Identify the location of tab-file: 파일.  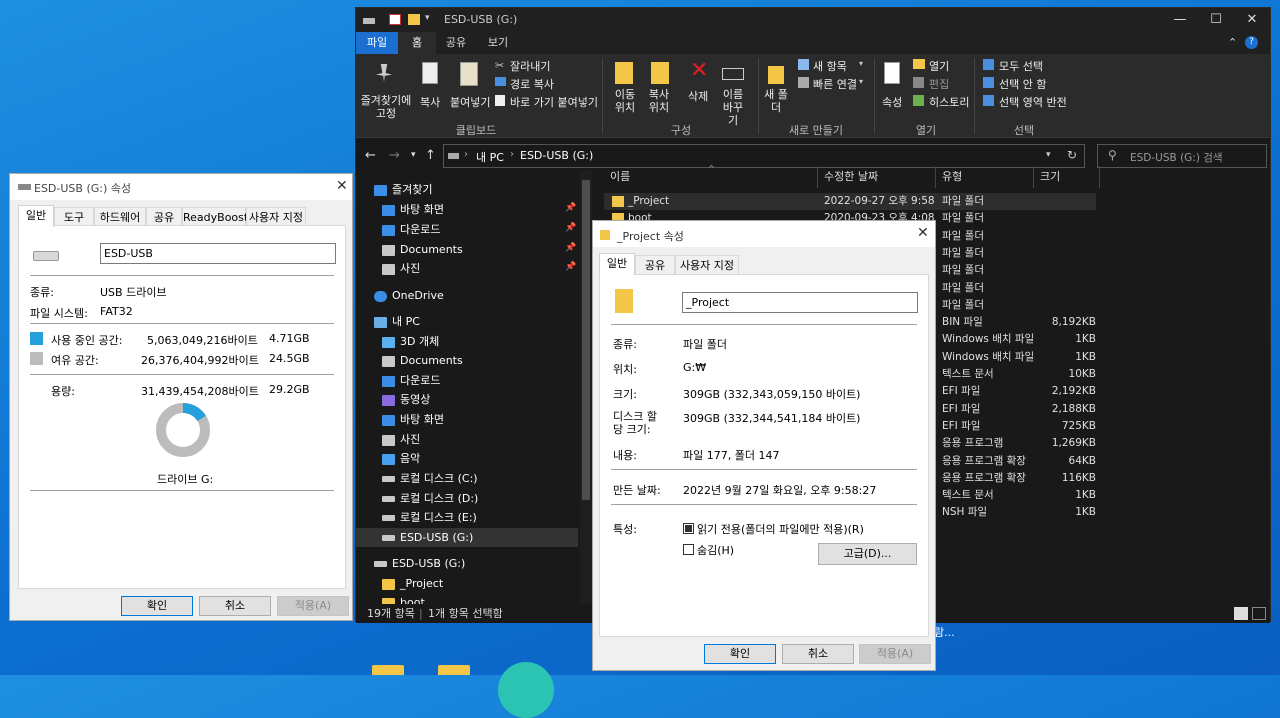
(377, 43).